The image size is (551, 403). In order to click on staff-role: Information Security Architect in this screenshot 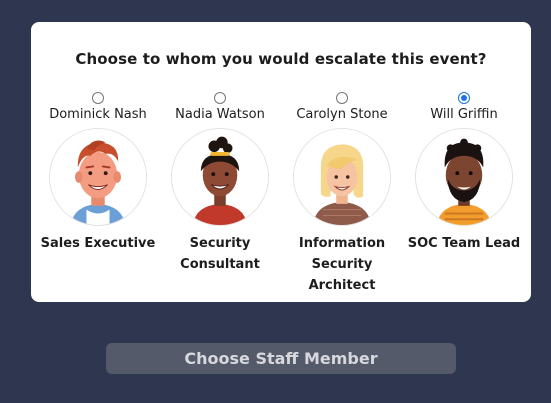, I will do `click(342, 264)`.